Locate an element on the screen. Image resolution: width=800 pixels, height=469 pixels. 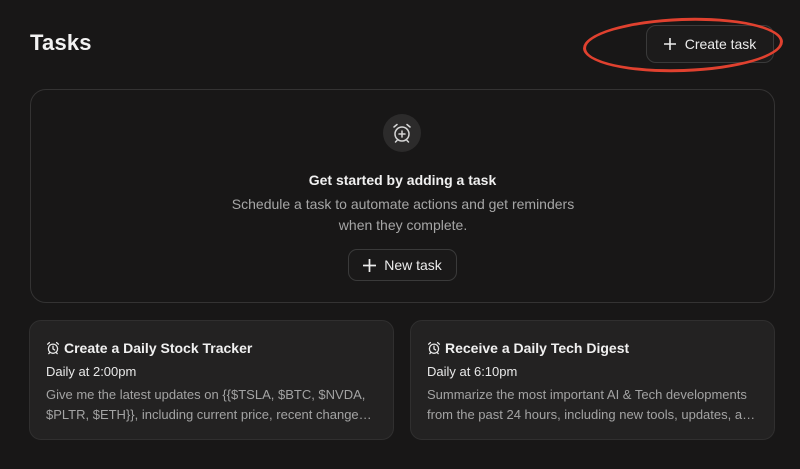
page-title: Tasks is located at coordinates (61, 42).